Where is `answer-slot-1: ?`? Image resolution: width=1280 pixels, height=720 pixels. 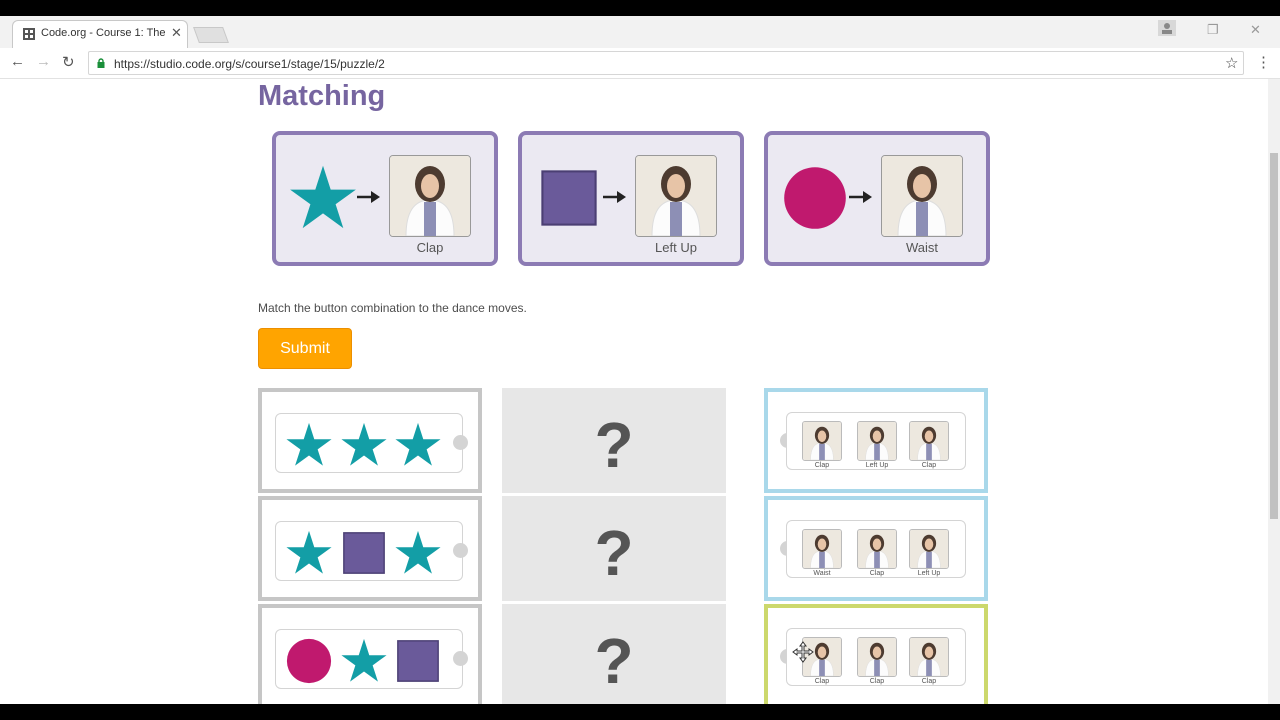 answer-slot-1: ? is located at coordinates (614, 440).